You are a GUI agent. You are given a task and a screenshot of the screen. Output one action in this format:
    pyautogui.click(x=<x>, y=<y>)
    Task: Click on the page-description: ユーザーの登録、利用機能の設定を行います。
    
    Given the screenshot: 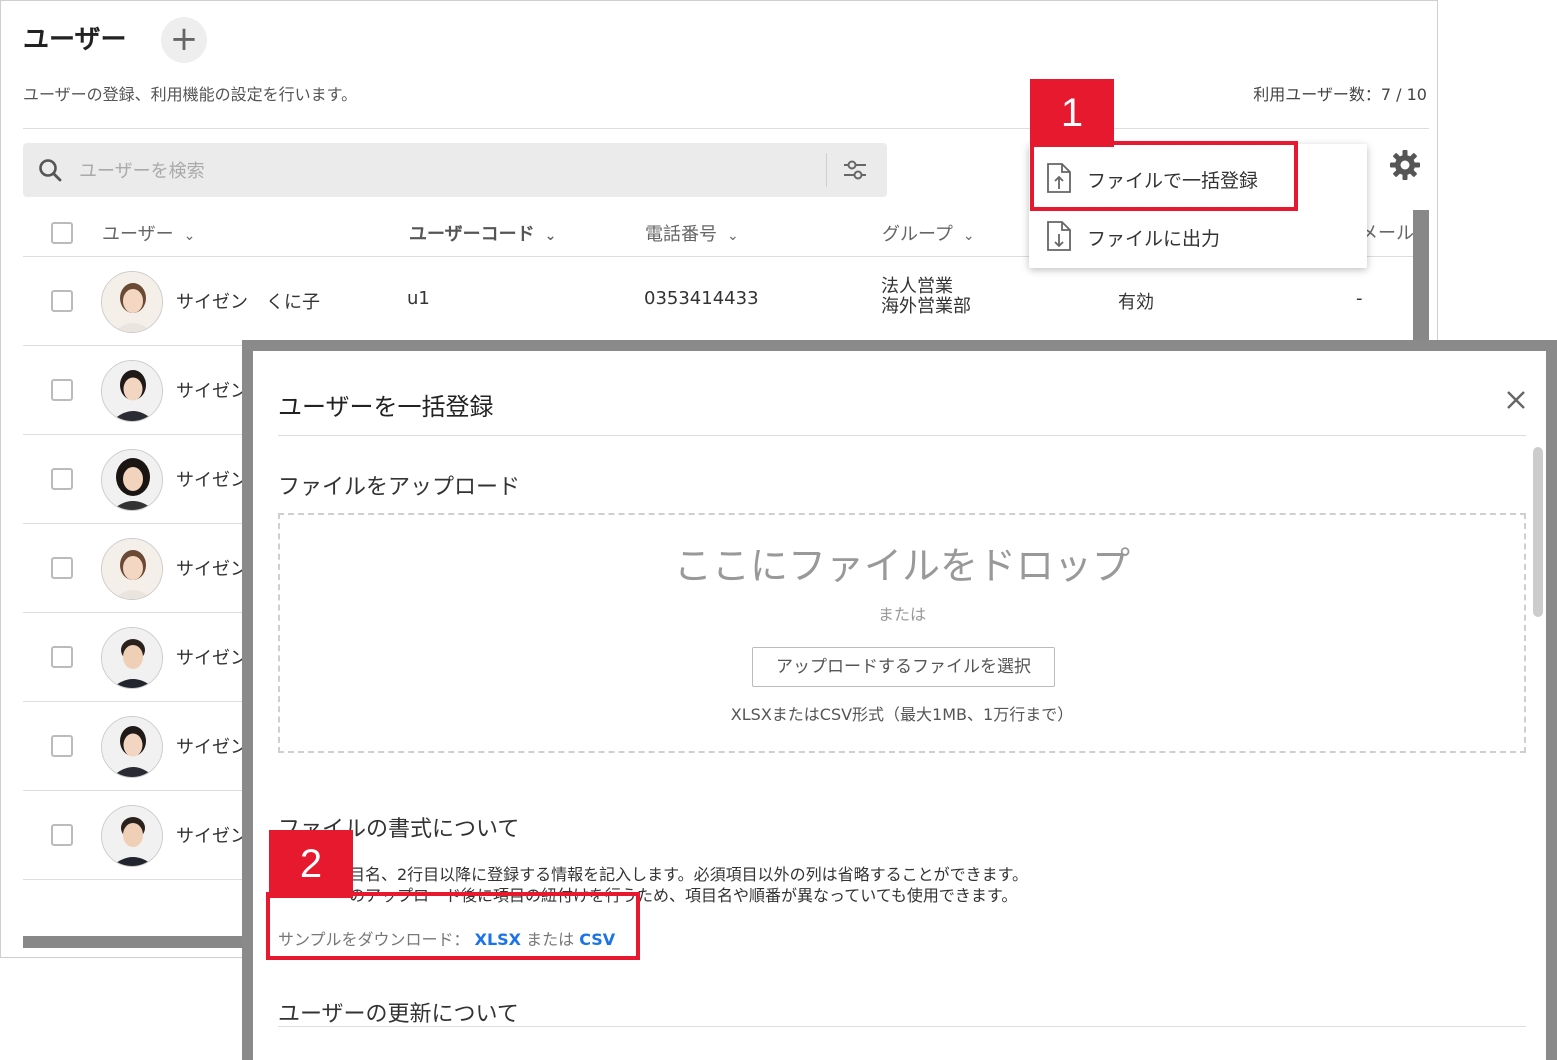 What is the action you would take?
    pyautogui.click(x=190, y=94)
    